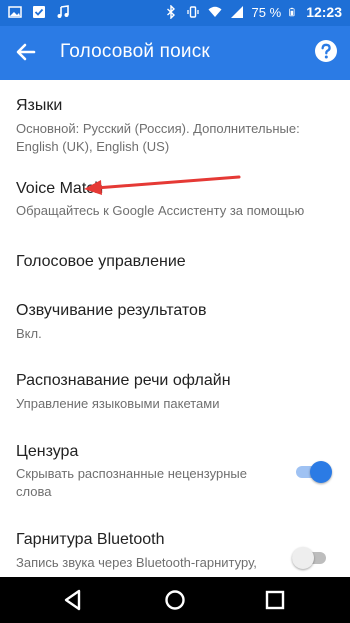  I want to click on back-triangle-icon, so click(73, 600).